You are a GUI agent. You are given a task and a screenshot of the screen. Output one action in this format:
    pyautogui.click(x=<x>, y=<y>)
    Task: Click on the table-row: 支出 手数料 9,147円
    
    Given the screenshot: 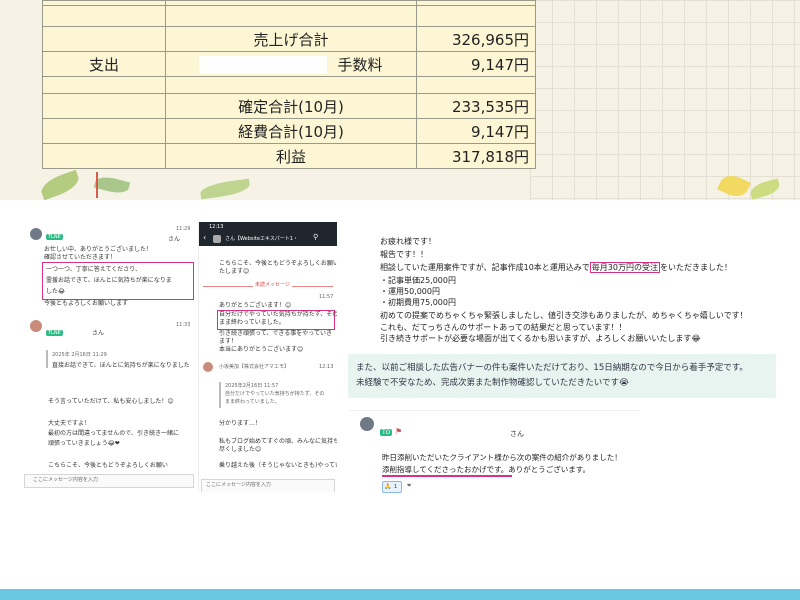 What is the action you would take?
    pyautogui.click(x=289, y=64)
    